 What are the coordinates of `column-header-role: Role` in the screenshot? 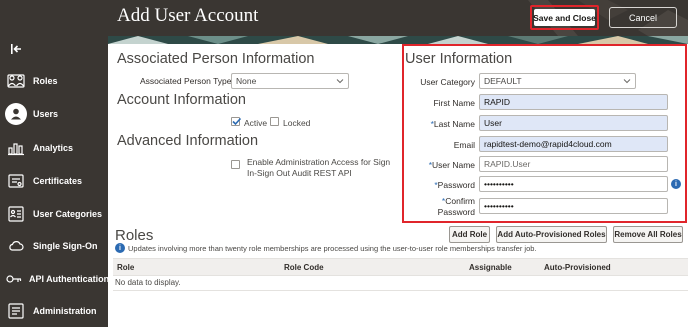 It's located at (125, 267).